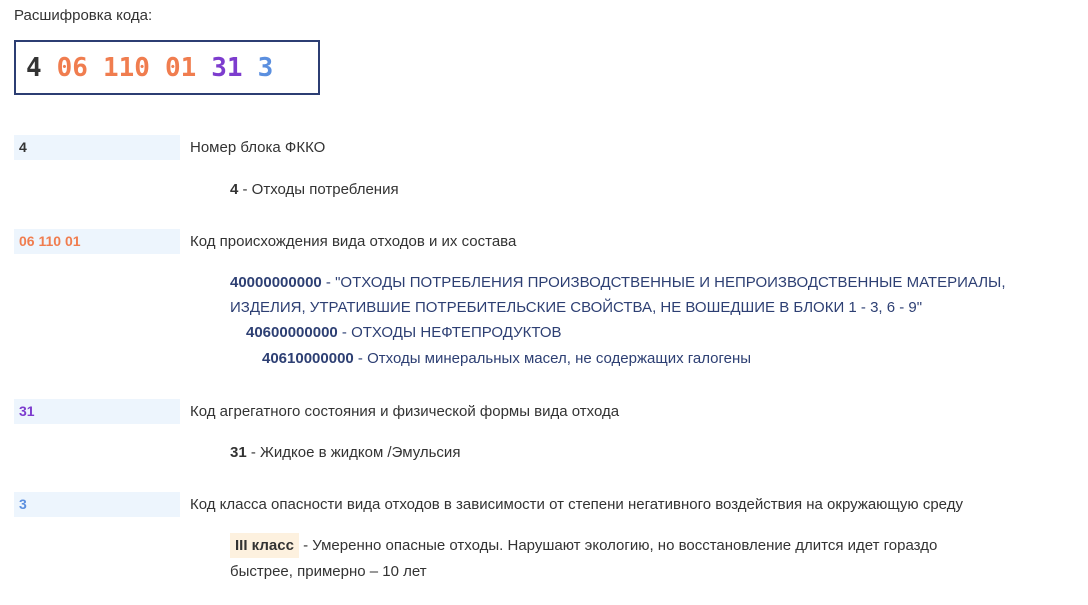 Image resolution: width=1088 pixels, height=605 pixels. I want to click on section-detail: 31 - Жидкое в жидком /Эмульсия, so click(650, 452).